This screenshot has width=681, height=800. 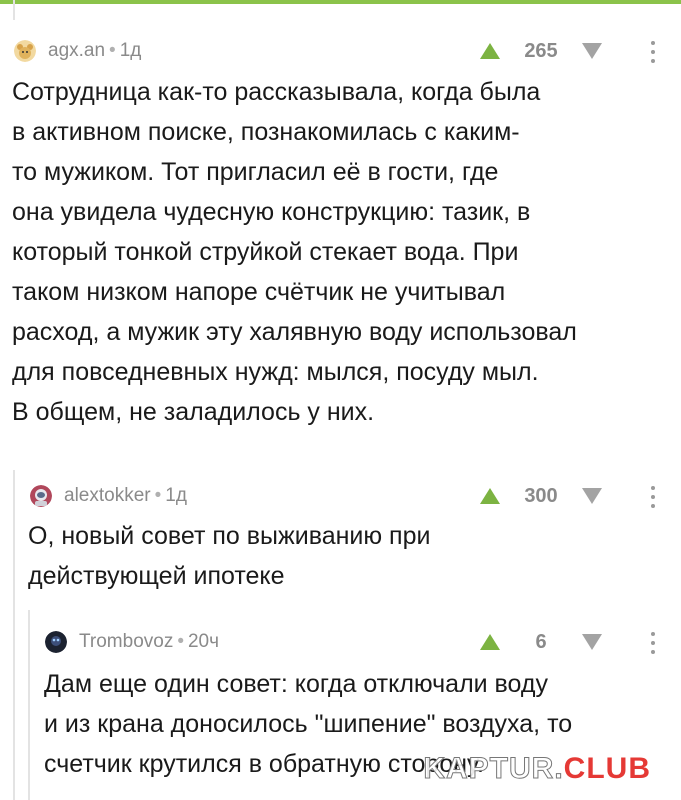 I want to click on watermark-part: KAPTUR., so click(x=493, y=769).